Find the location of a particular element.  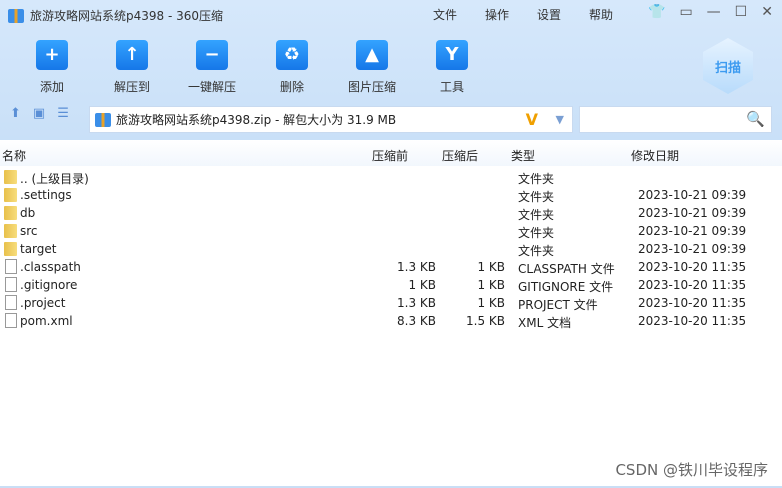

path-text: 旅游攻略网站系统p4398.zip - 解包大小为 31.9 MB is located at coordinates (256, 120).